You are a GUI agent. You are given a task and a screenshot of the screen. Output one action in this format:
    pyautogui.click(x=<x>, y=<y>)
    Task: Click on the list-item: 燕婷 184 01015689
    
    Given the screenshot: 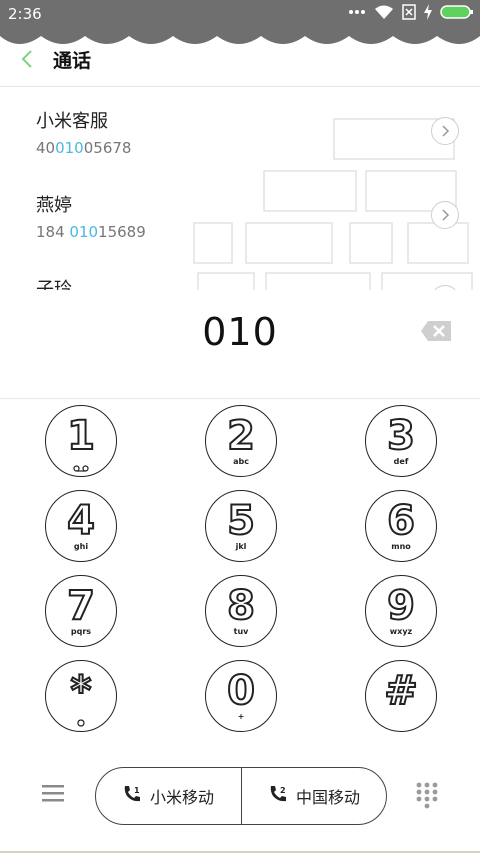 What is the action you would take?
    pyautogui.click(x=91, y=216)
    